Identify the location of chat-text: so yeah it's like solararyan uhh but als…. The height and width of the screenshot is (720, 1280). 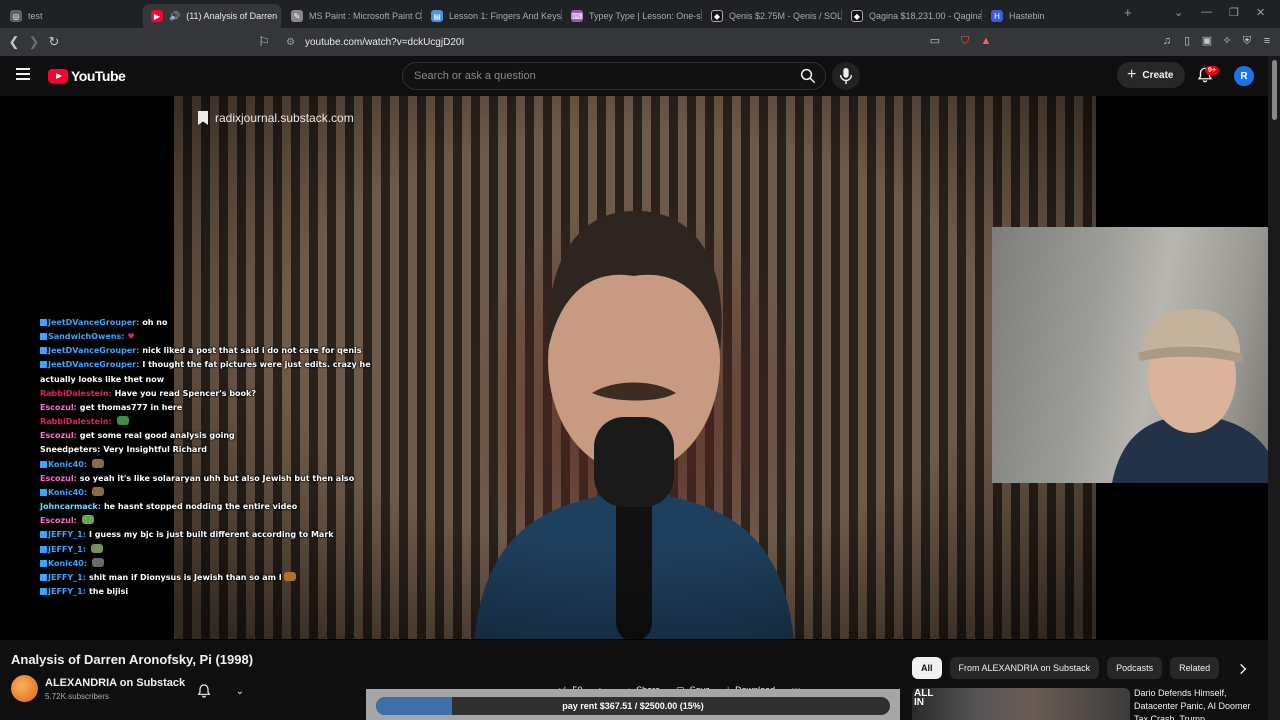
(217, 478).